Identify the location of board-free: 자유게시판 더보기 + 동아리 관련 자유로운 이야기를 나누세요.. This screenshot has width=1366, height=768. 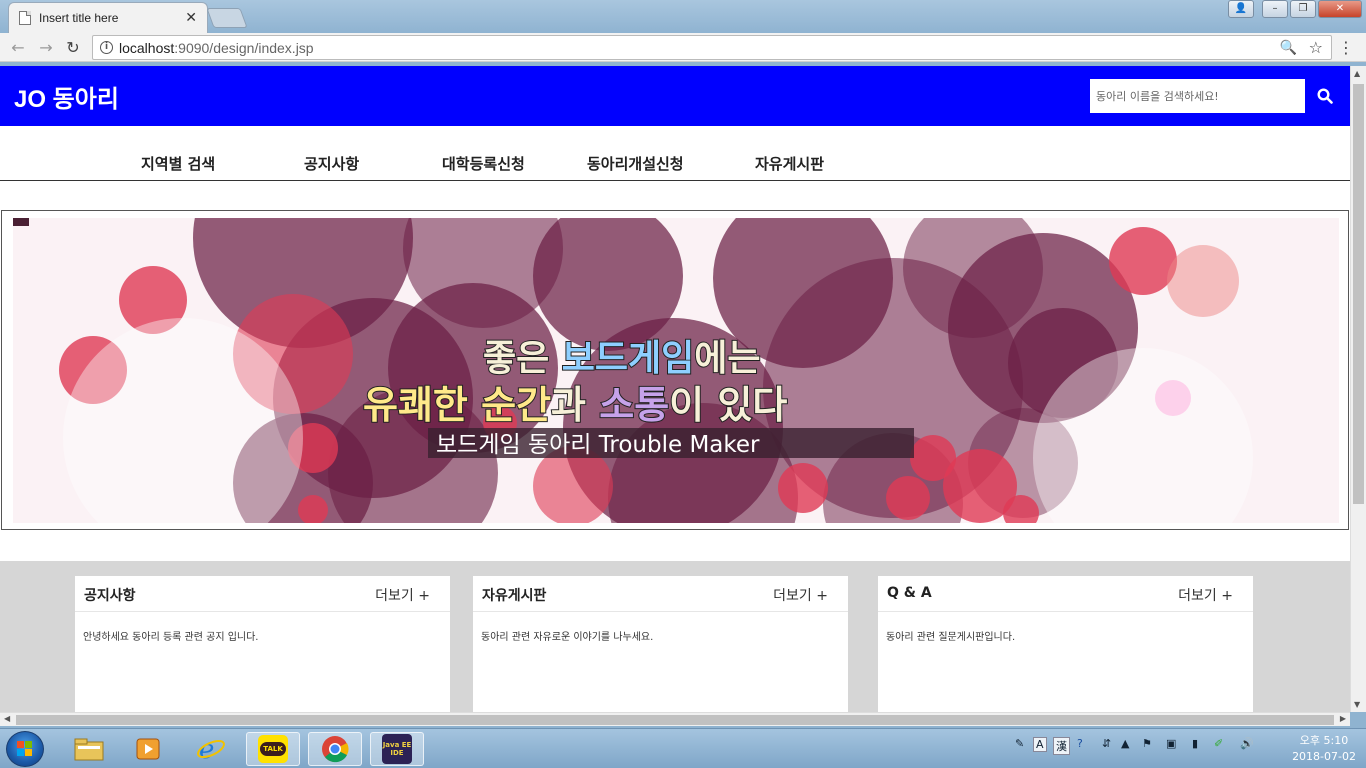
(660, 644).